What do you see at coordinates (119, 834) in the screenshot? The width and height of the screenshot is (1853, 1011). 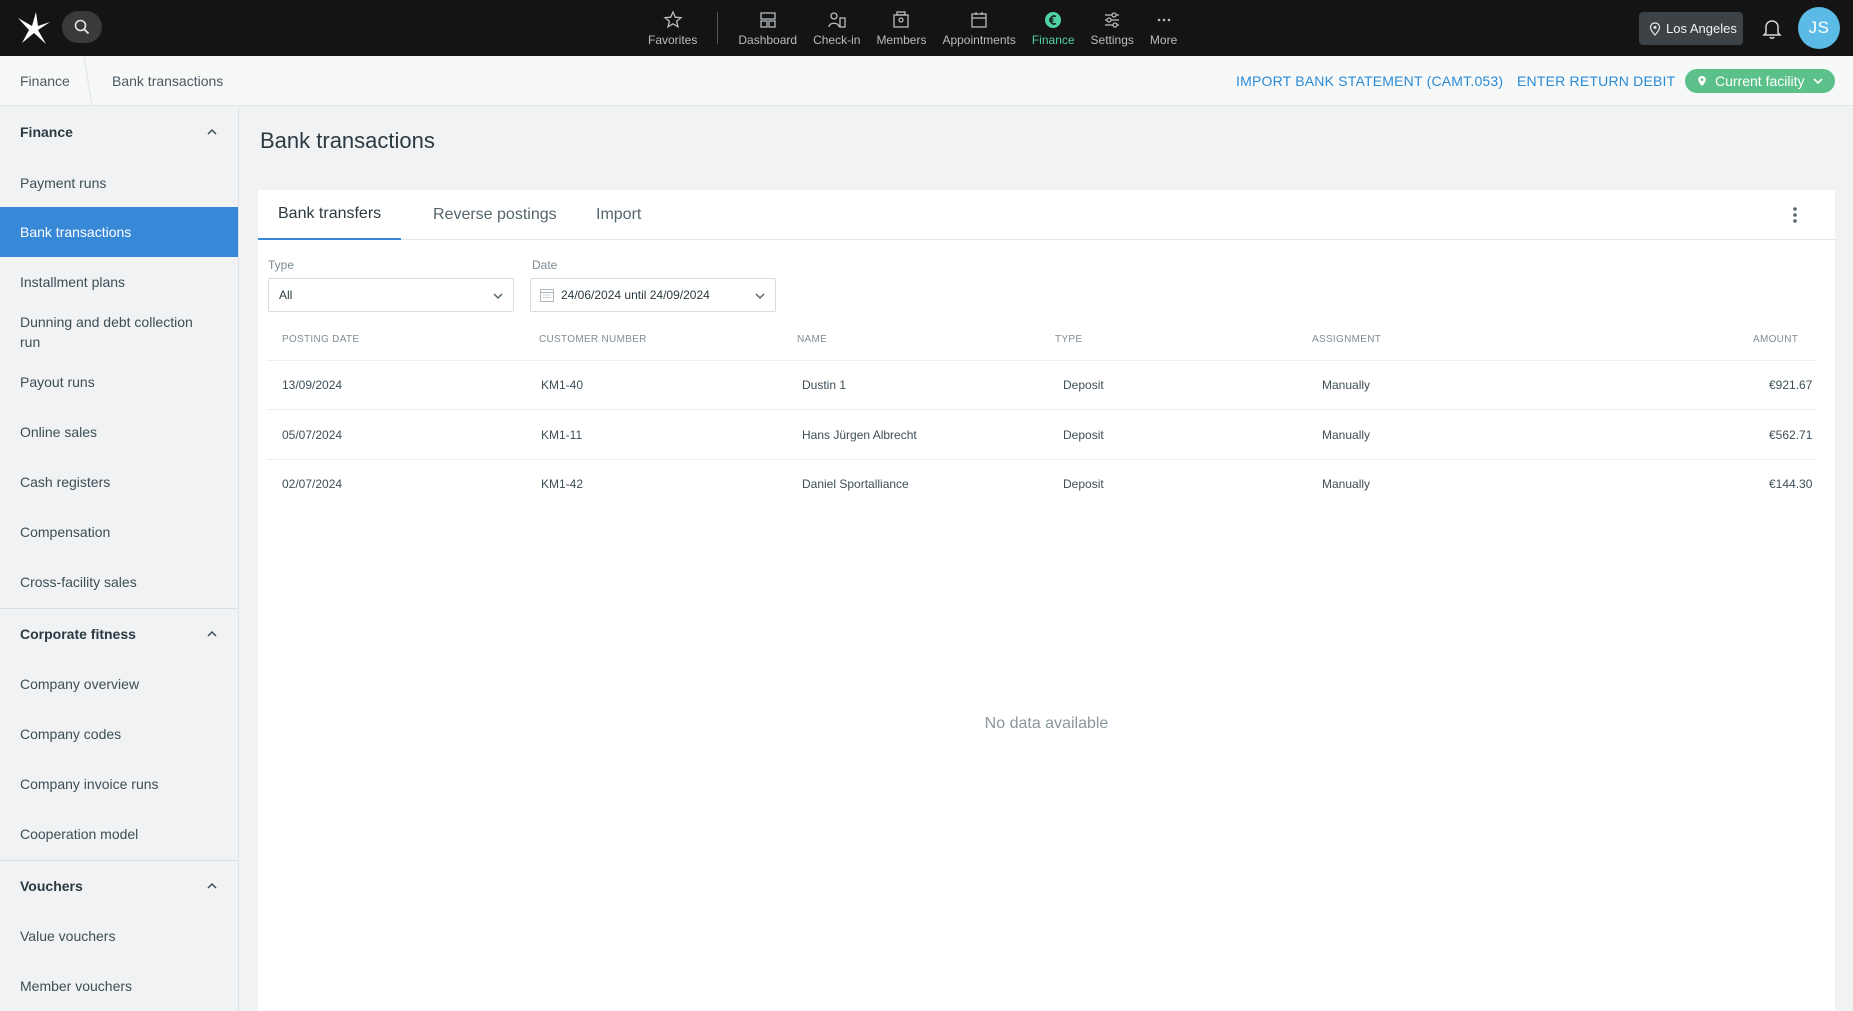 I see `sidebar-item-cooperation-model: Cooperation model` at bounding box center [119, 834].